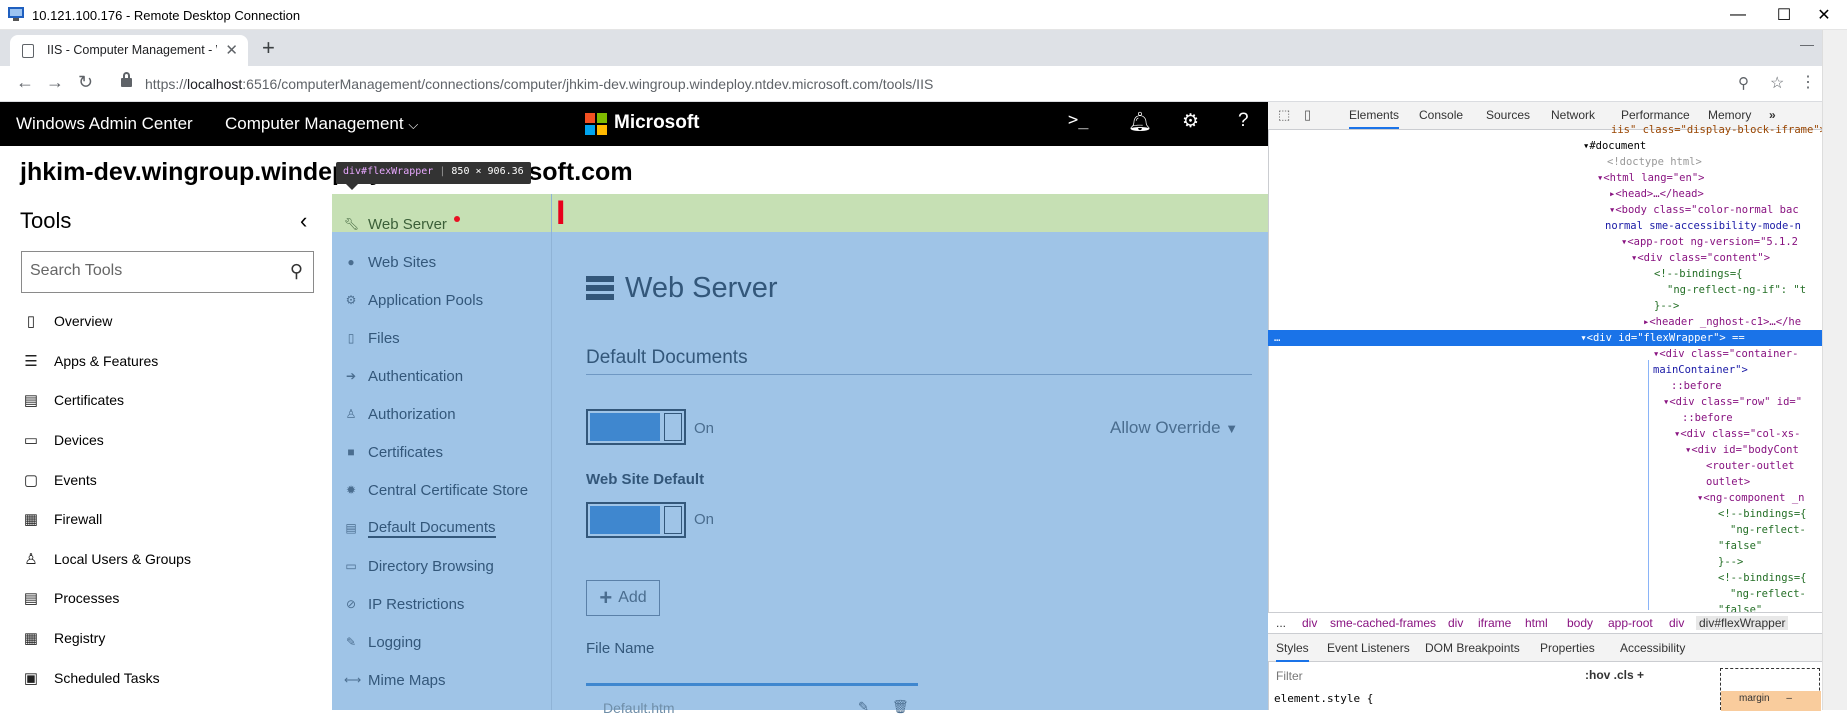  I want to click on iis-nav-web-server: 🔧︎ Web Server, so click(446, 224).